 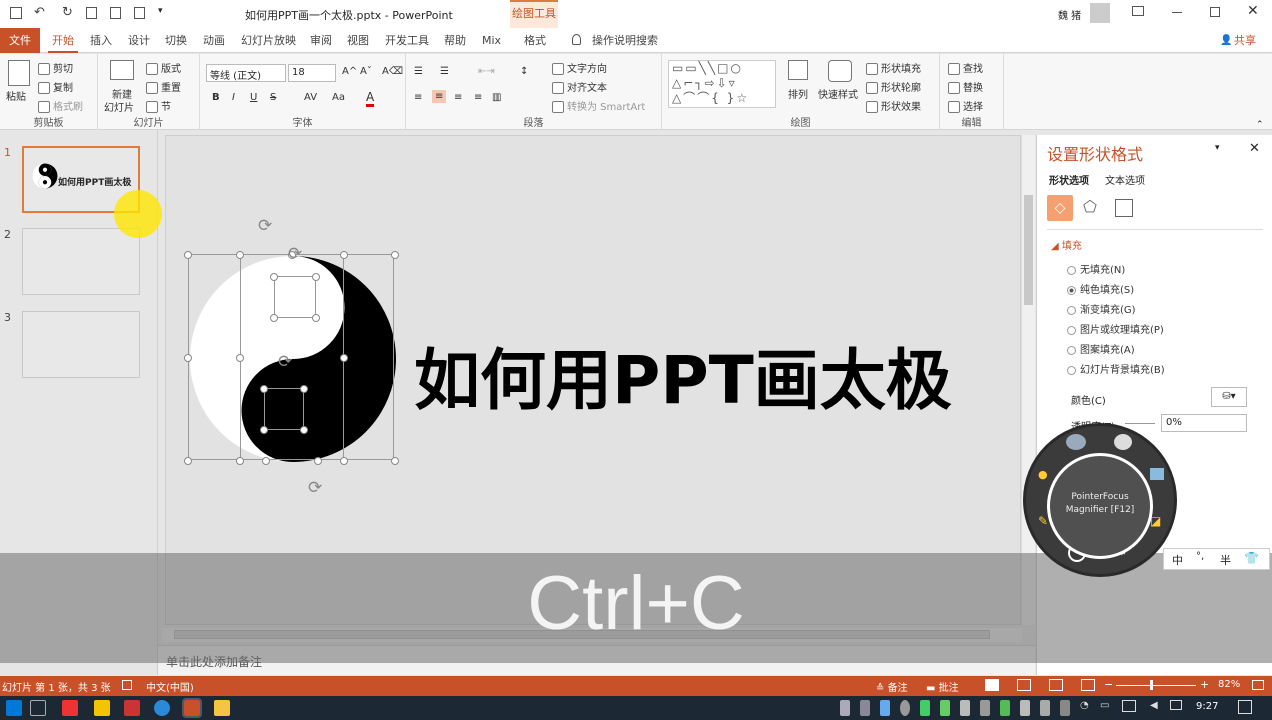 What do you see at coordinates (366, 71) in the screenshot?
I see `shrink-font-icon: Aˇ` at bounding box center [366, 71].